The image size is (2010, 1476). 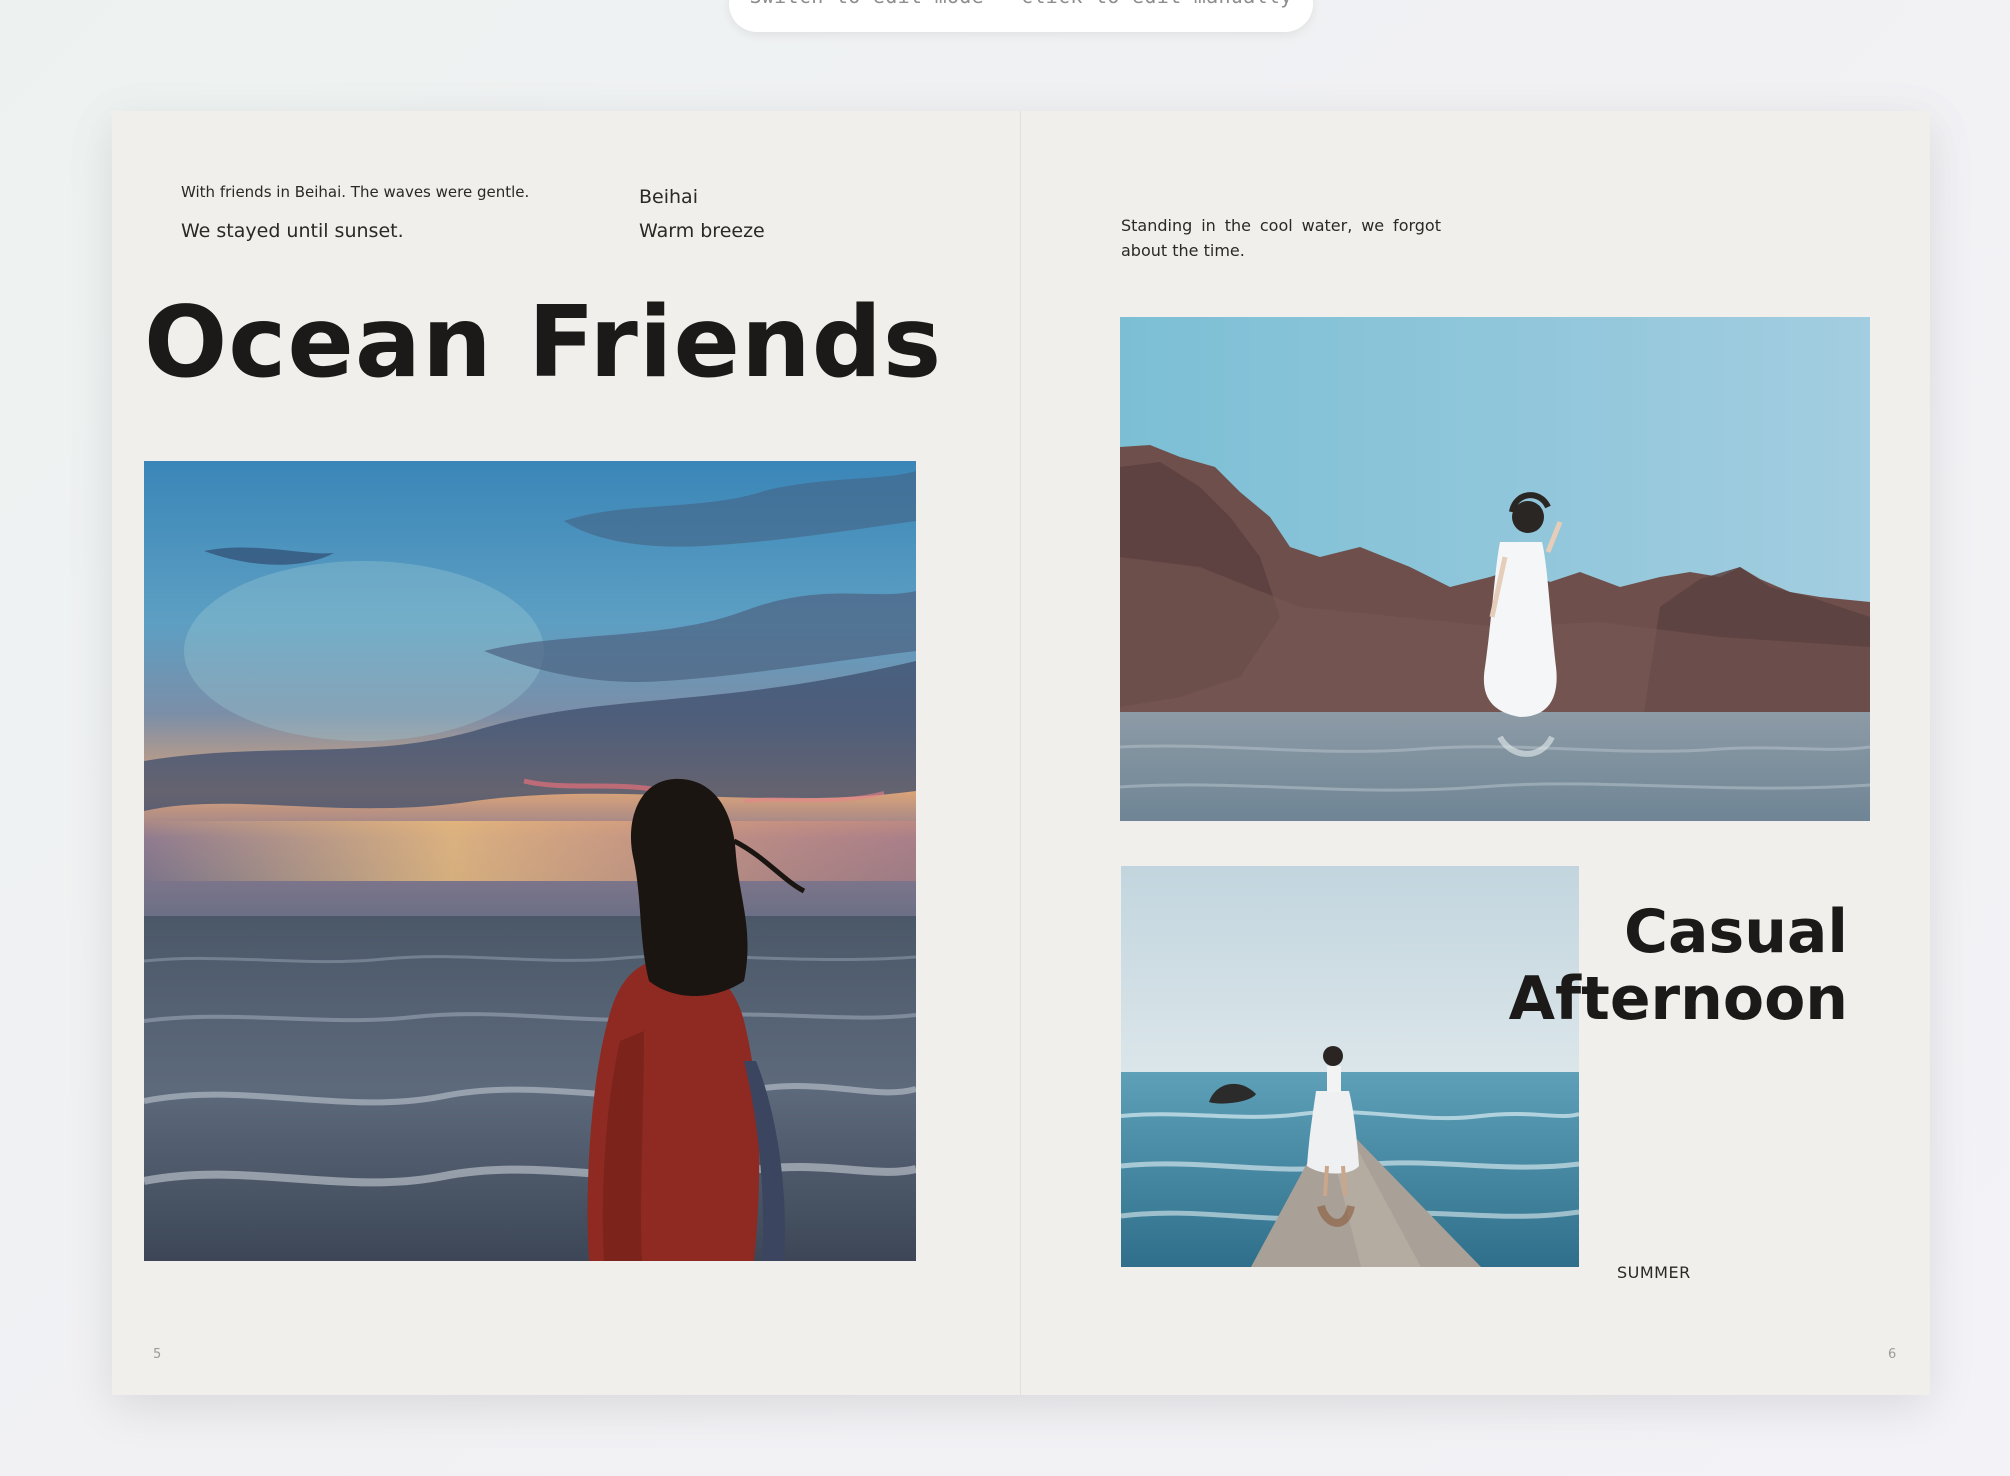 I want to click on page-title: Ocean Friends, so click(x=543, y=343).